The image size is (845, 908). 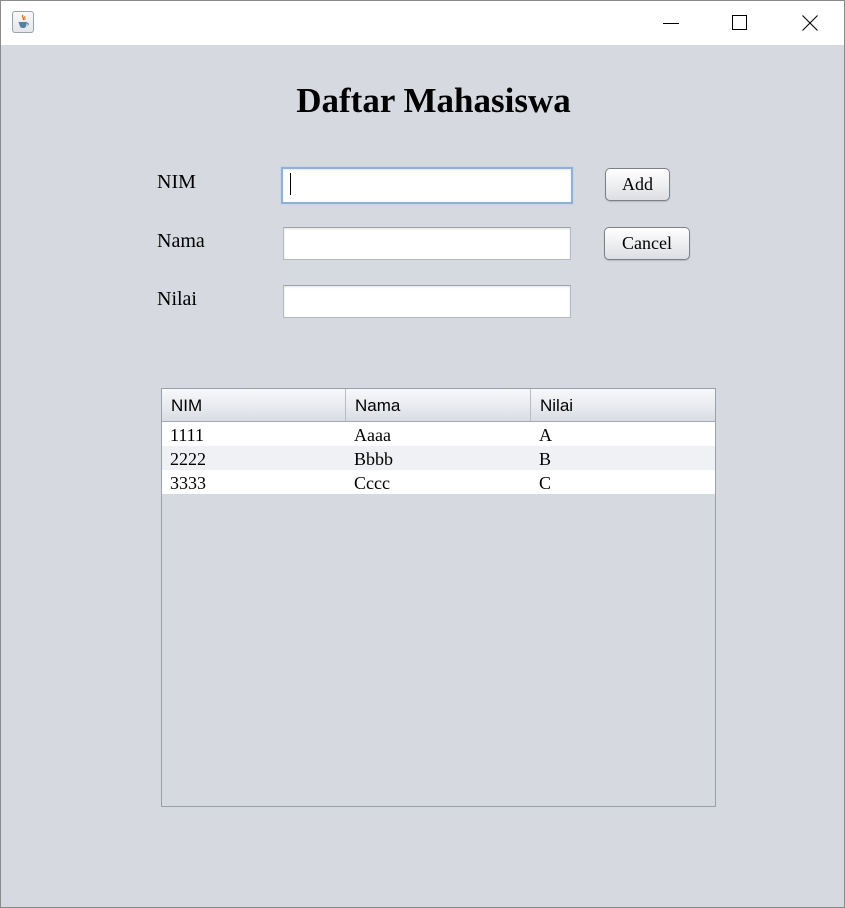 I want to click on cell-nama: Bbbb, so click(x=374, y=459).